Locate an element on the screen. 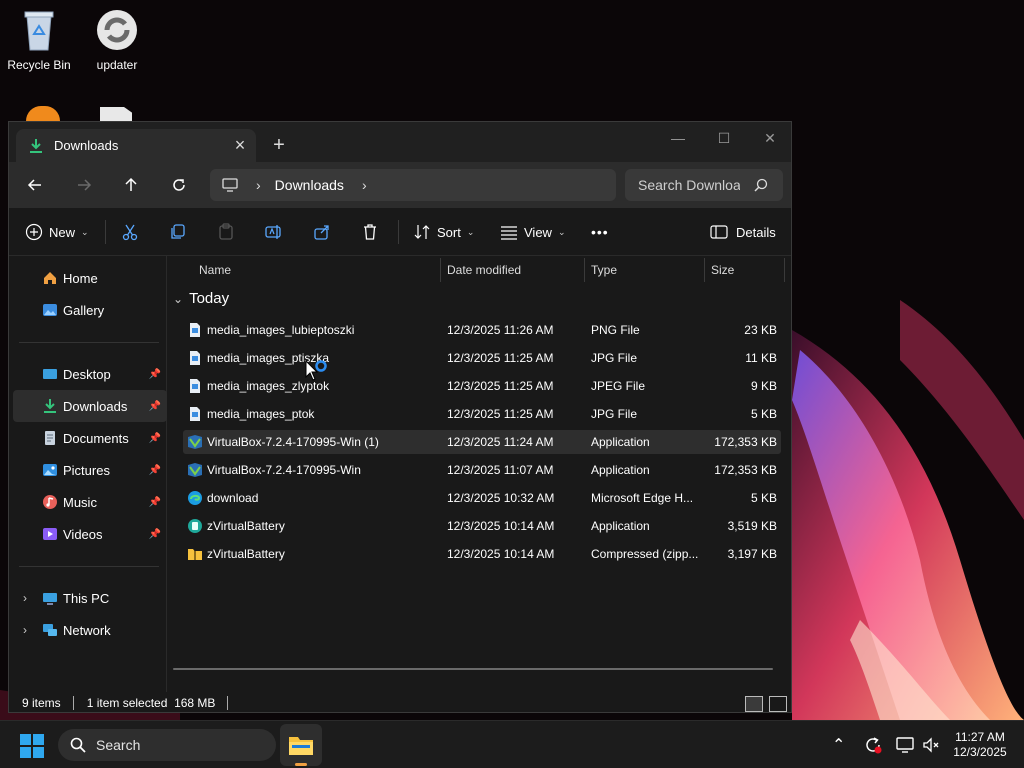  new-tab-button: + is located at coordinates (279, 145).